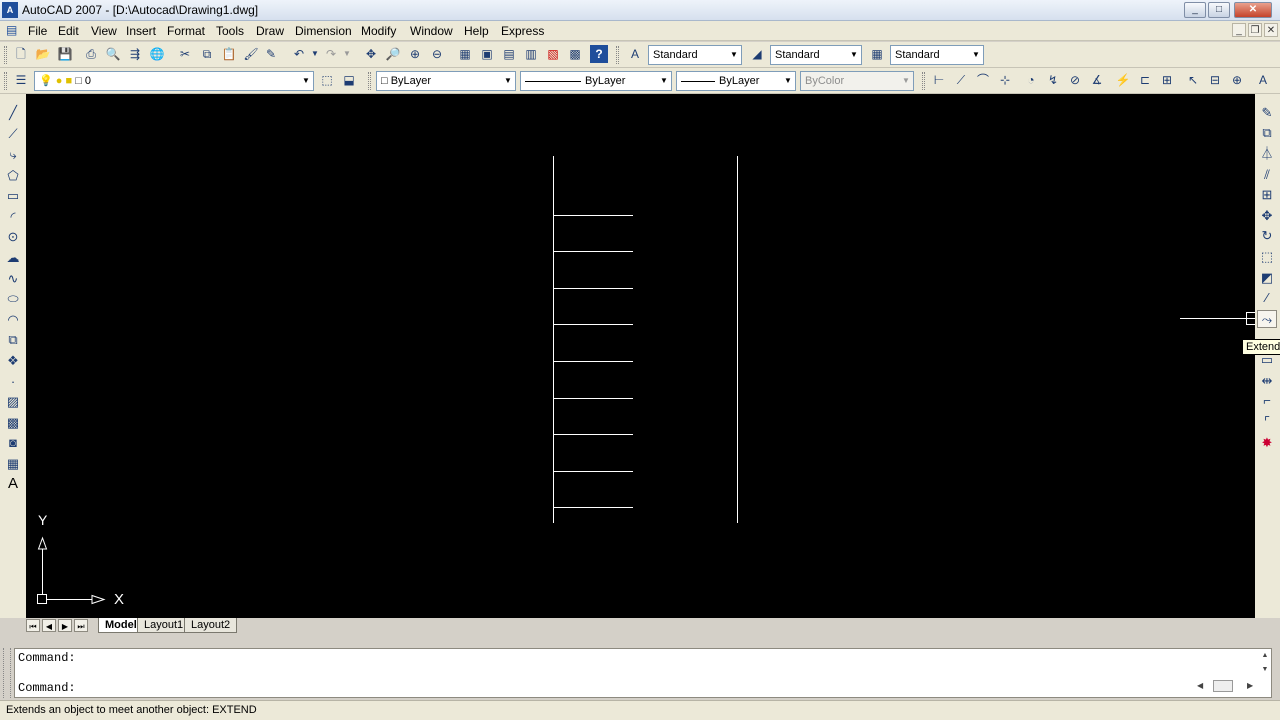  What do you see at coordinates (13, 134) in the screenshot?
I see `construction-line-icon: ⟋` at bounding box center [13, 134].